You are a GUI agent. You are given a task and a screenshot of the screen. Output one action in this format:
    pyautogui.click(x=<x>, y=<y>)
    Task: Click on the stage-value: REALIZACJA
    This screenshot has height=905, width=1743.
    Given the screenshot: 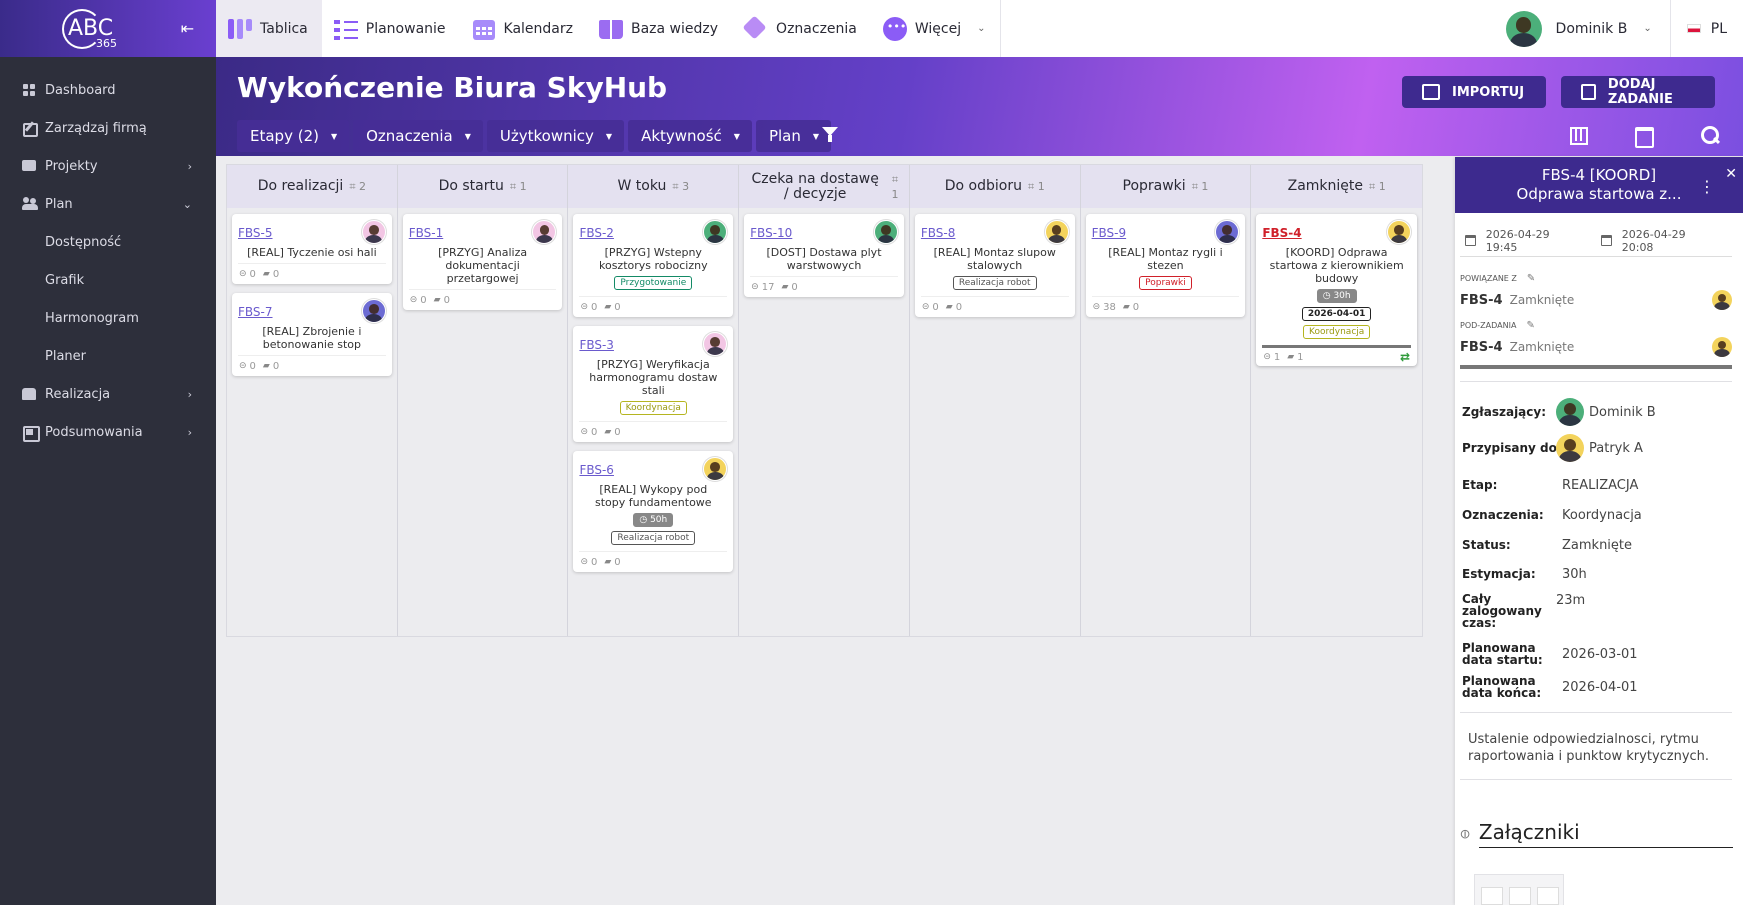 What is the action you would take?
    pyautogui.click(x=1600, y=485)
    